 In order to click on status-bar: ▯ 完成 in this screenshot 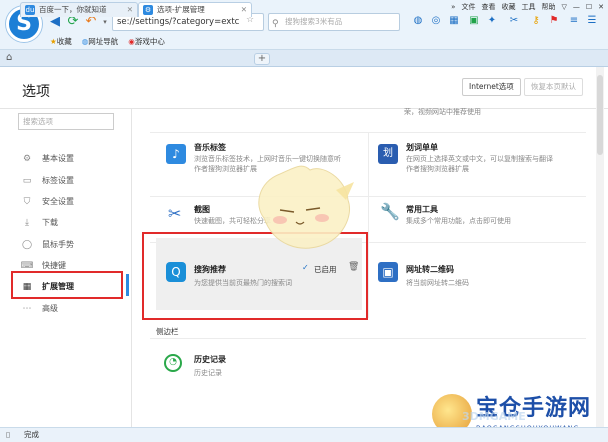, I will do `click(304, 434)`.